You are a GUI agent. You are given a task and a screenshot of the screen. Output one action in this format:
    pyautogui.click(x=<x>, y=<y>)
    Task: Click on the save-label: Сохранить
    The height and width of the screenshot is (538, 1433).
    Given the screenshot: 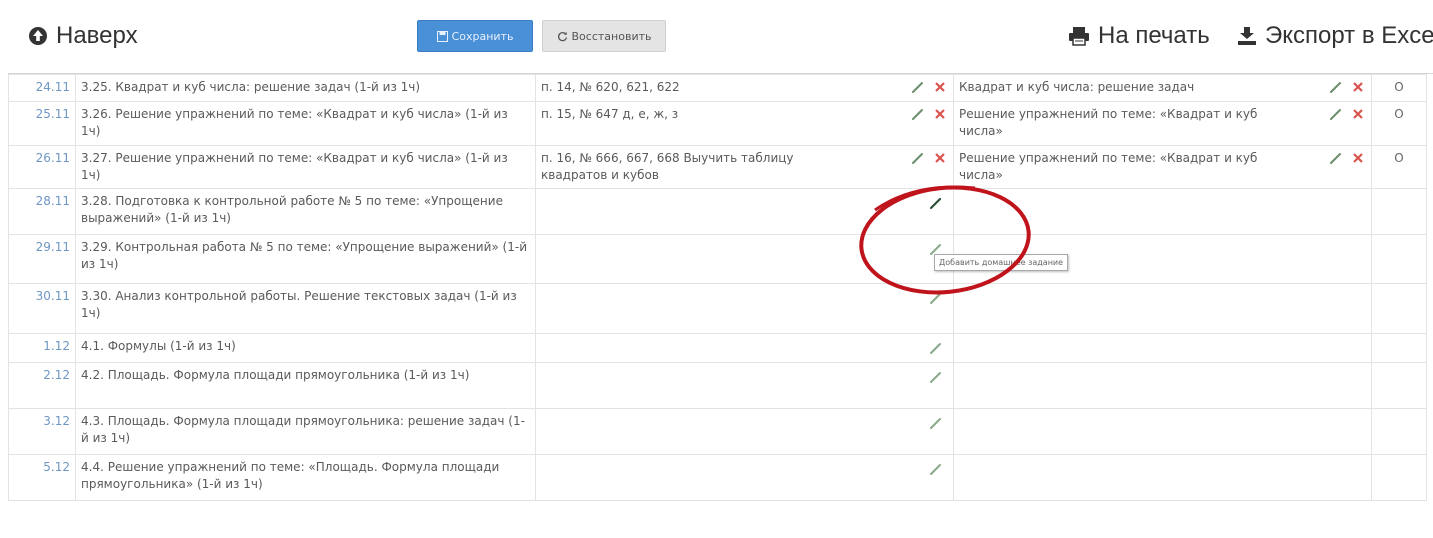 What is the action you would take?
    pyautogui.click(x=482, y=36)
    